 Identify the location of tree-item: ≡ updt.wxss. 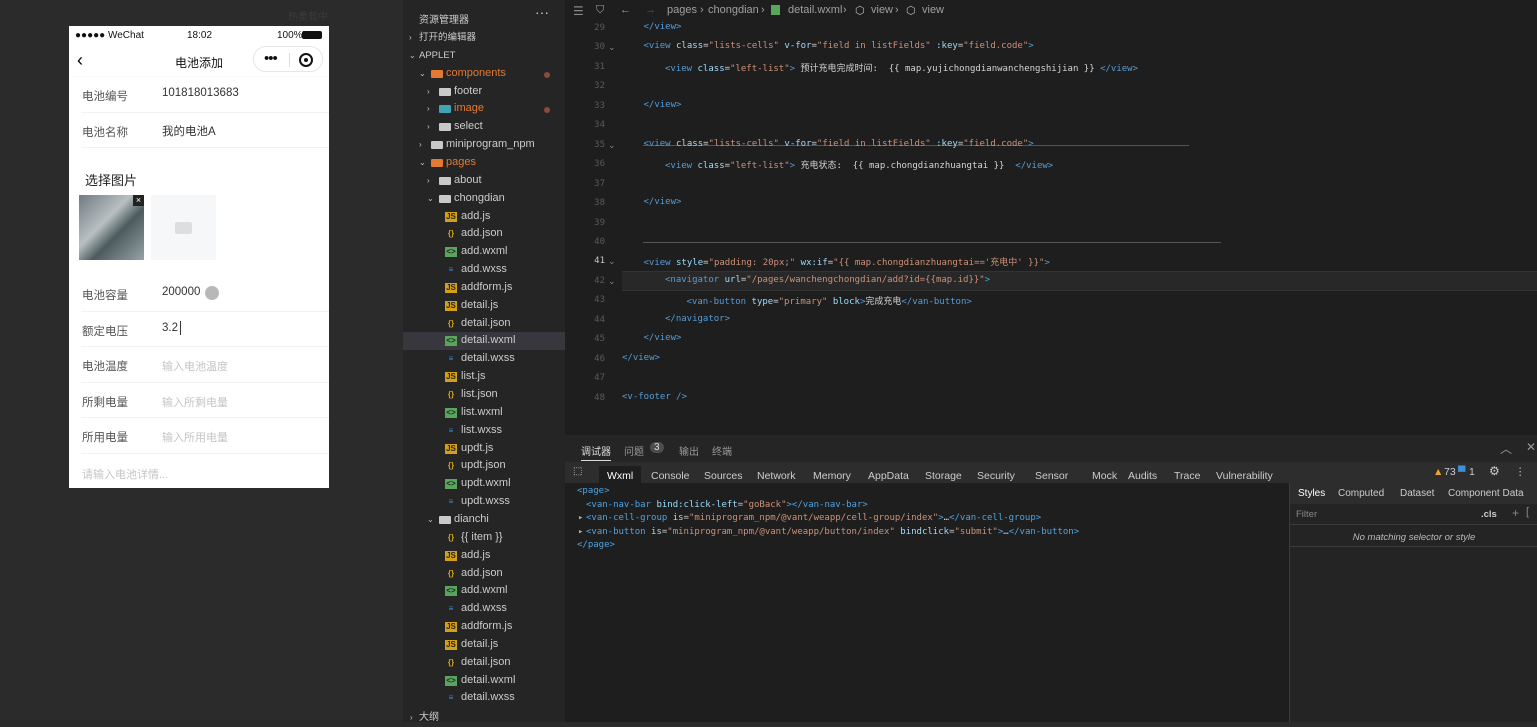
(484, 502).